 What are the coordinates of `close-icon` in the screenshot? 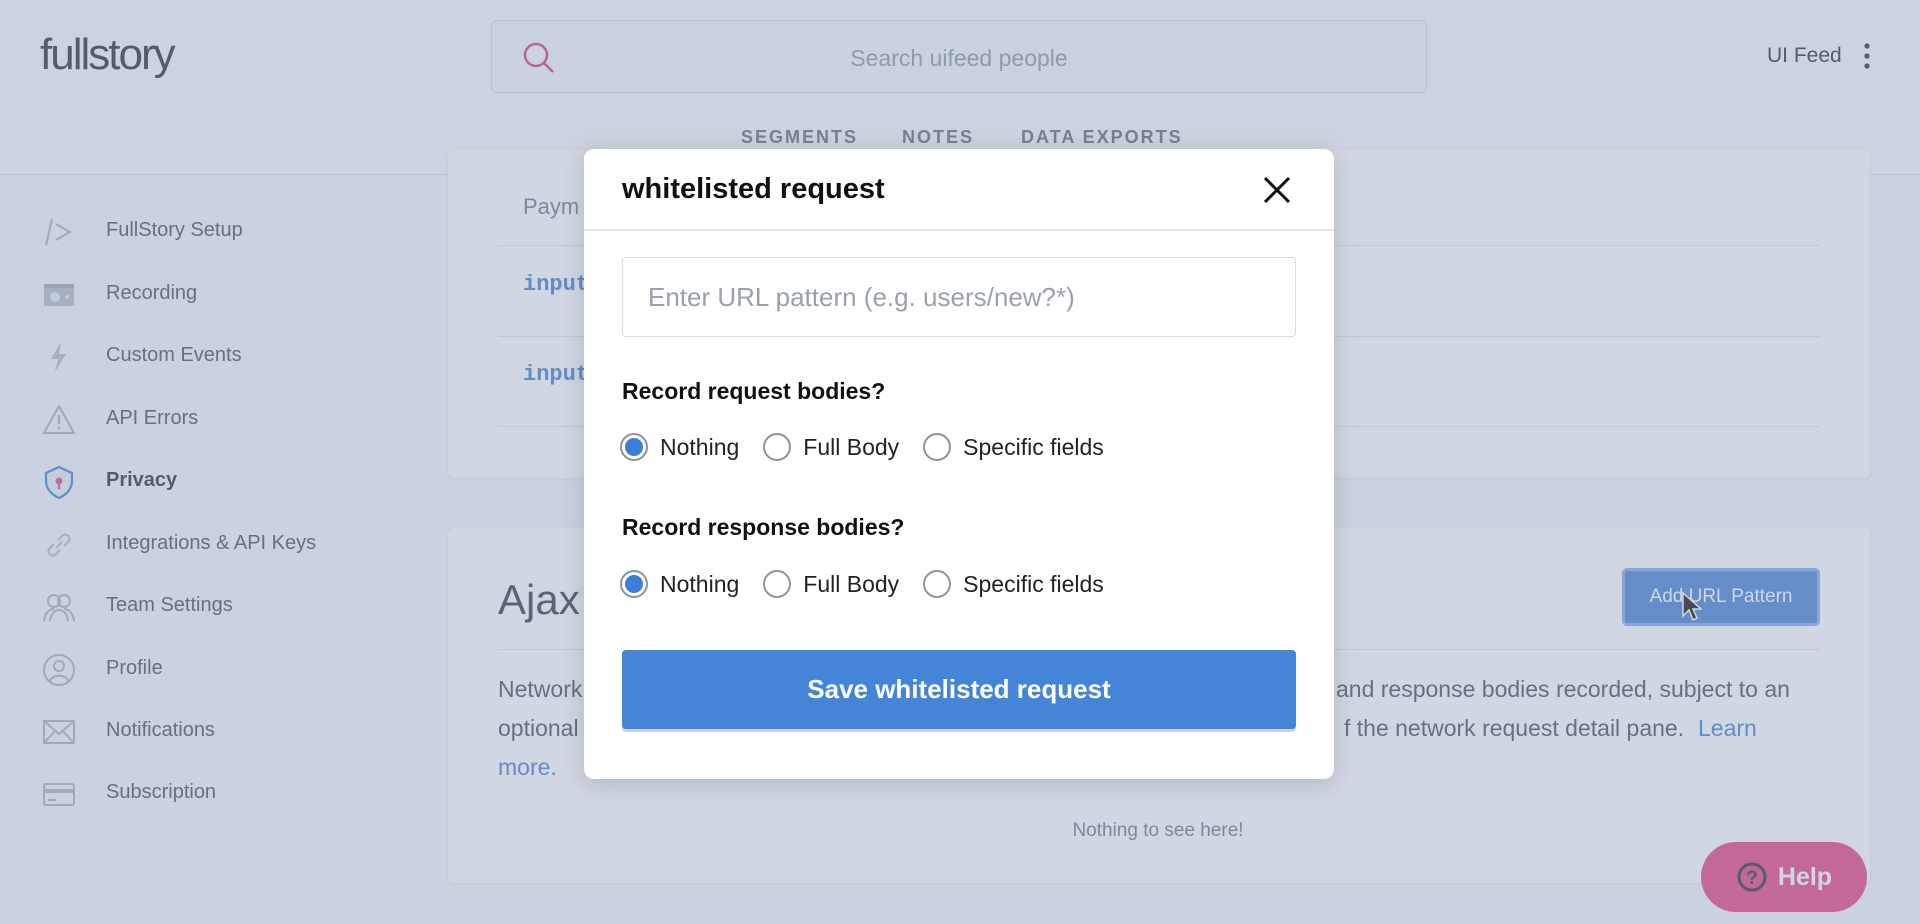 It's located at (1277, 190).